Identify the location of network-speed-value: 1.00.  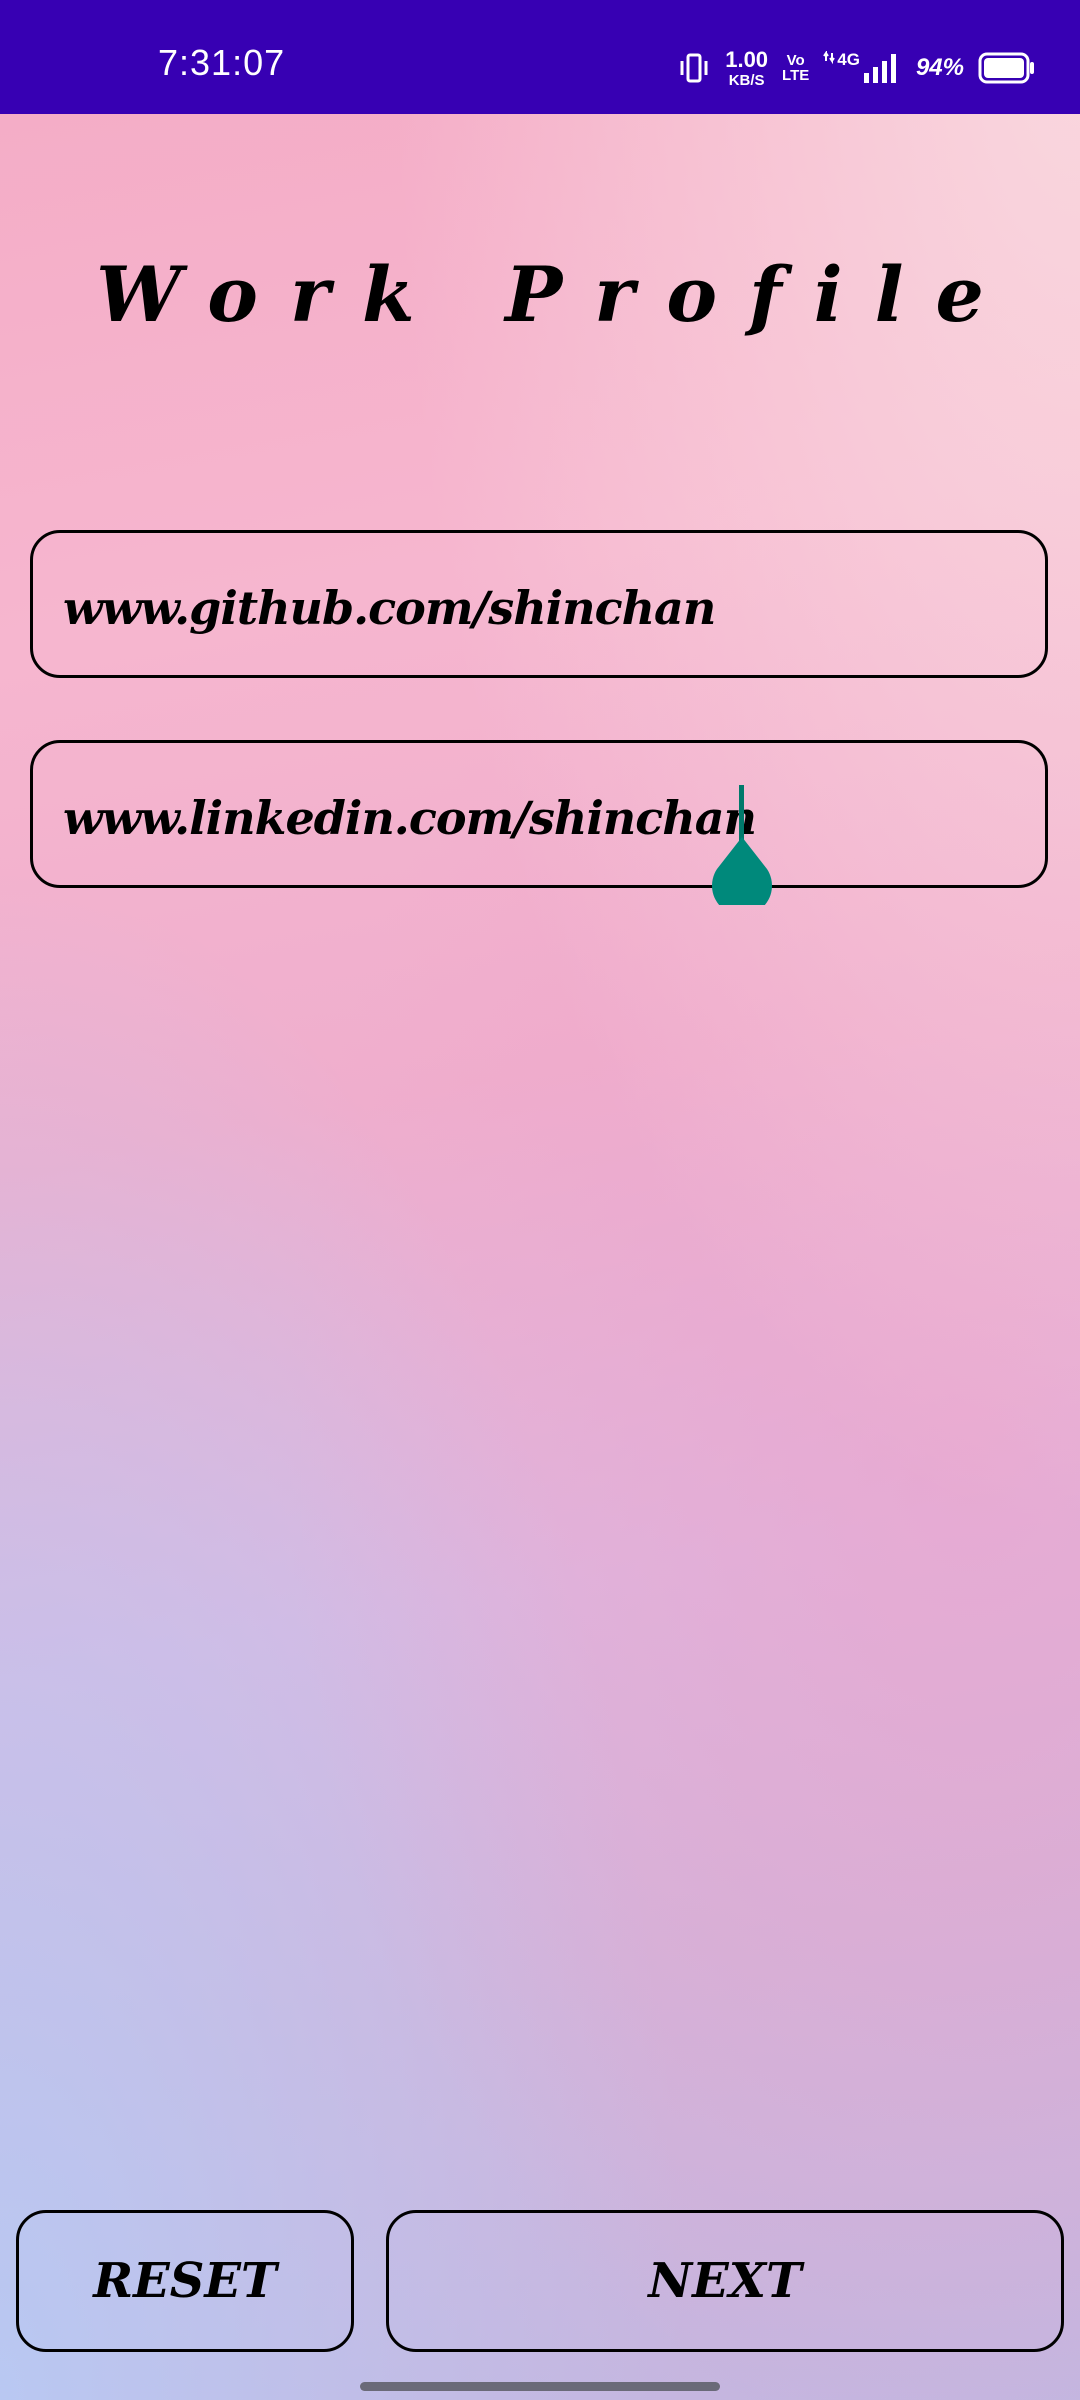
(747, 59).